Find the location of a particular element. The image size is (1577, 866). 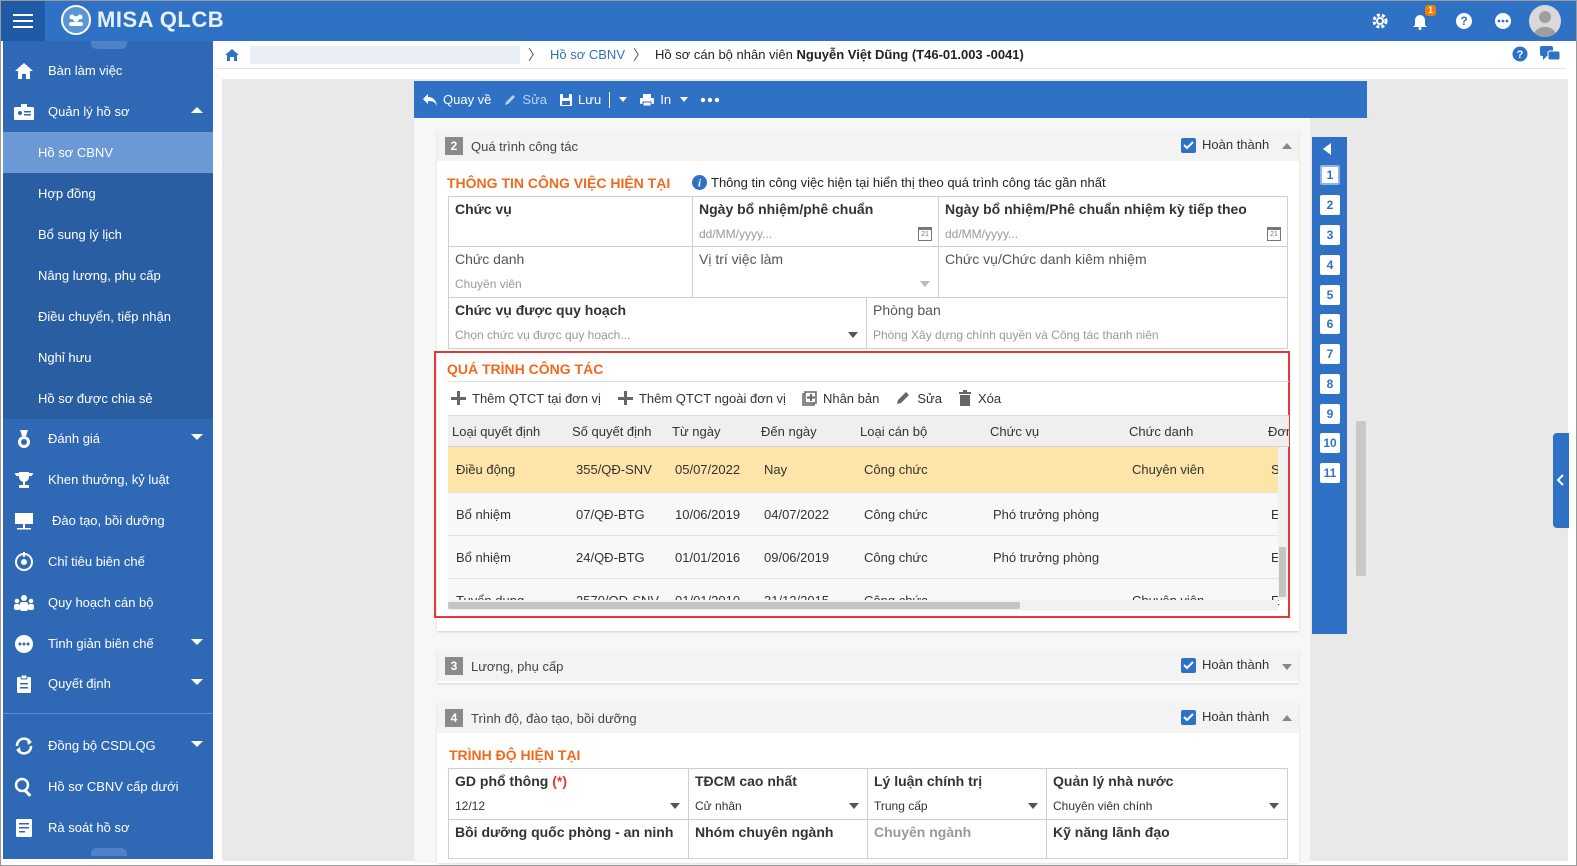

sidebar-scroll-up is located at coordinates (109, 45).